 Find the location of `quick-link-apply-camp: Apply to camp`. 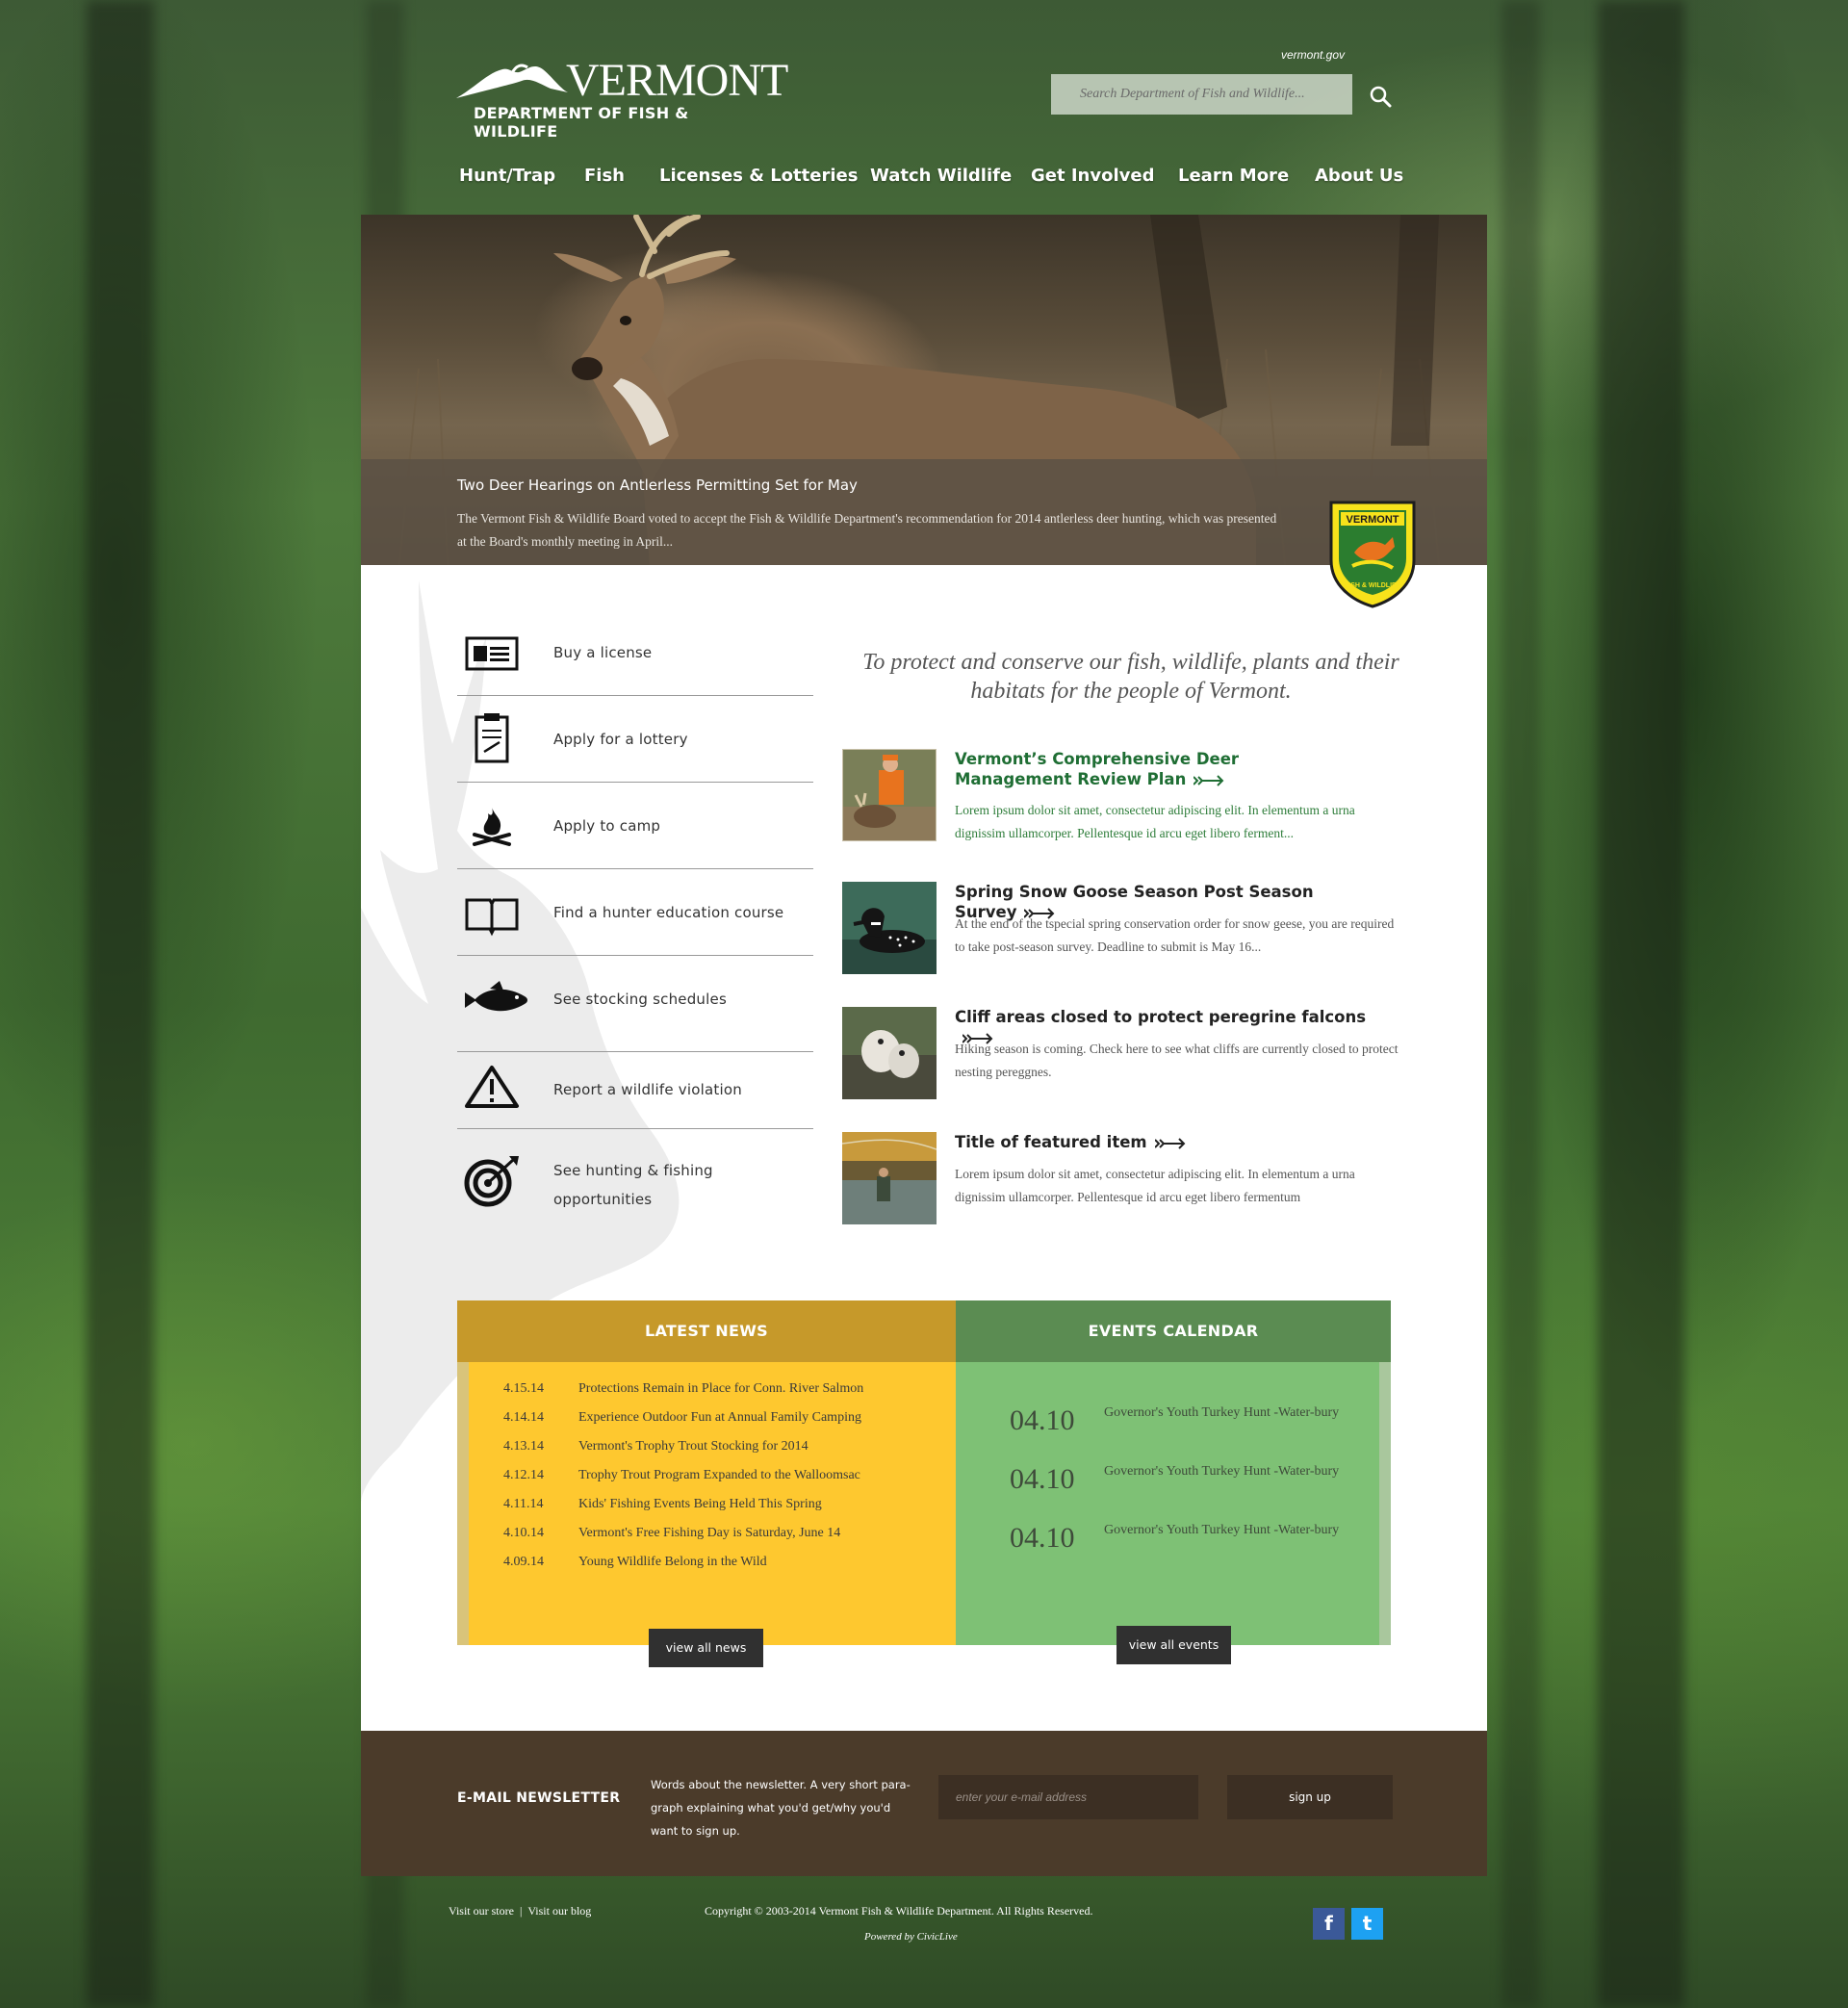

quick-link-apply-camp: Apply to camp is located at coordinates (635, 826).